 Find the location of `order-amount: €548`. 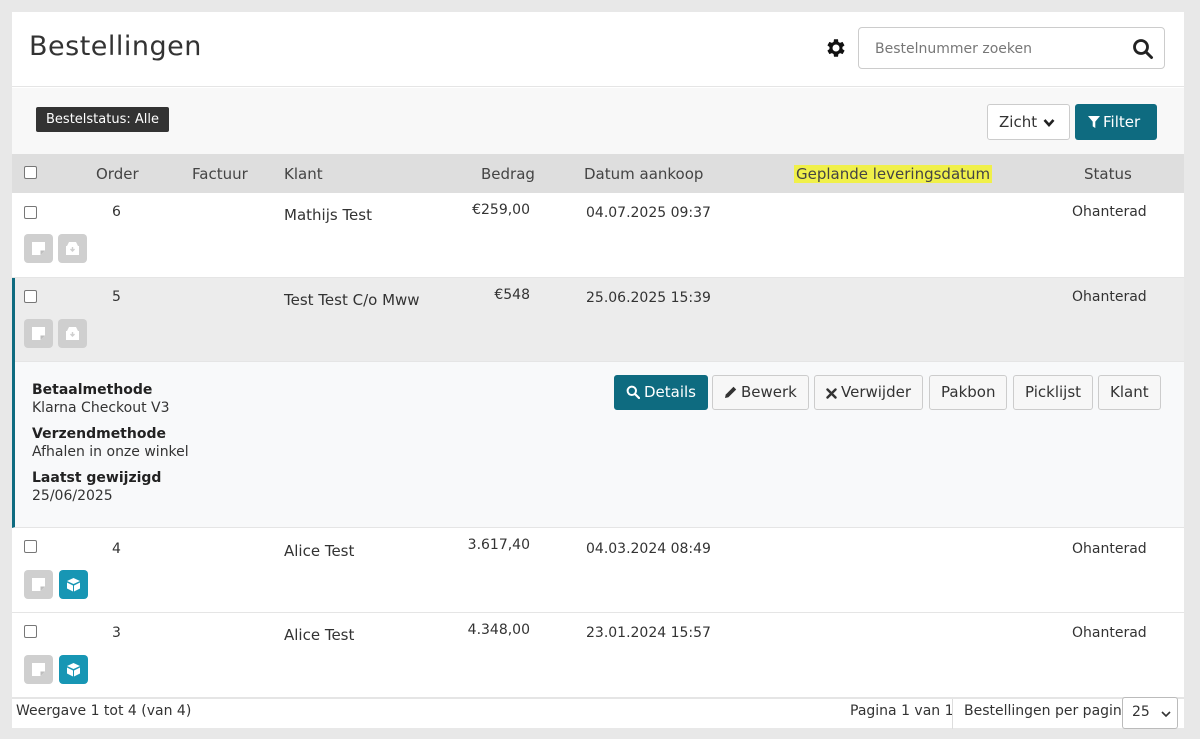

order-amount: €548 is located at coordinates (512, 295).